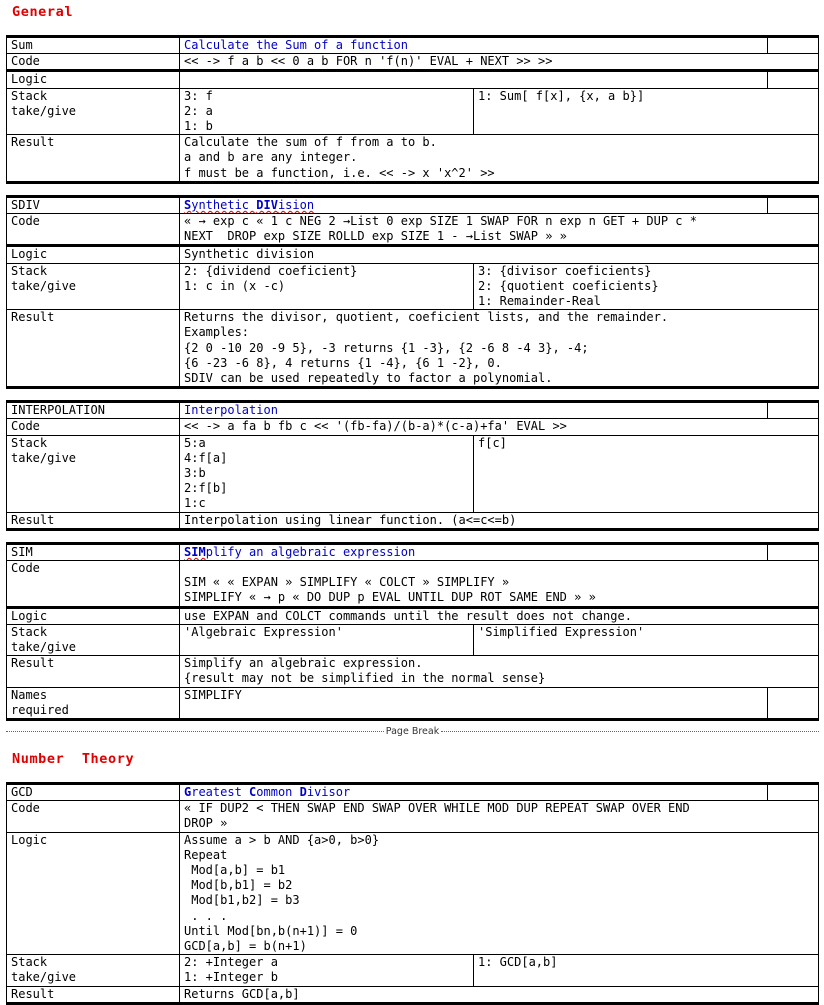 The image size is (824, 1005). I want to click on row-value-stack-give: 1: Sum[ f[x], {x, a b}], so click(646, 111).